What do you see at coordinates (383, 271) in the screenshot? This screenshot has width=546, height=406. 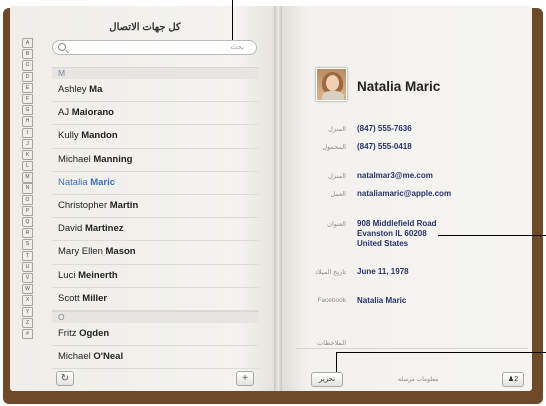 I see `birthday-value: June 11, 1978` at bounding box center [383, 271].